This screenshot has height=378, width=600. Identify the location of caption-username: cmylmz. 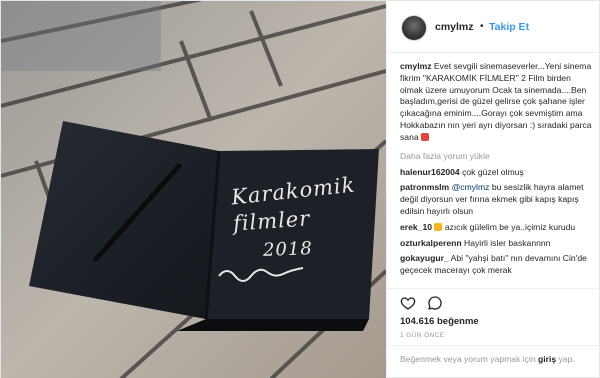
(416, 66).